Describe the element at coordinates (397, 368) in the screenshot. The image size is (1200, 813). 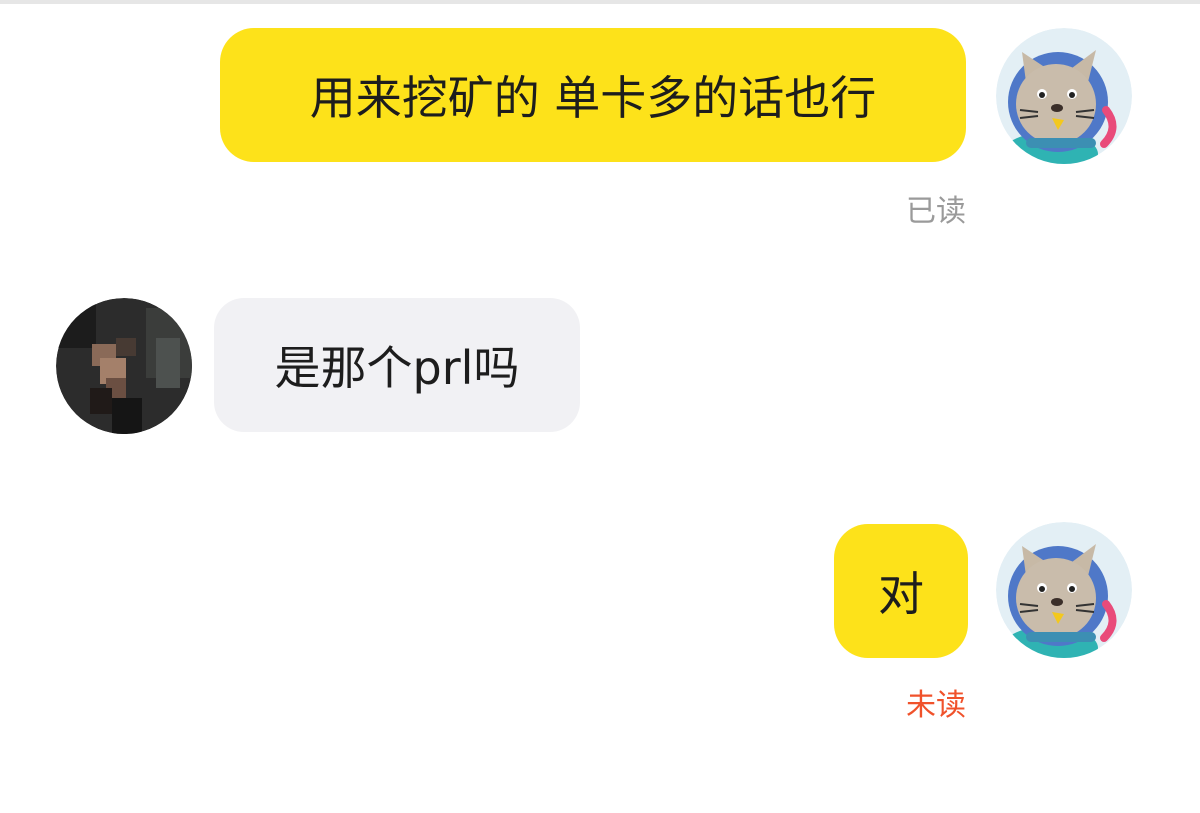
I see `message-text: 是那个prl吗` at that location.